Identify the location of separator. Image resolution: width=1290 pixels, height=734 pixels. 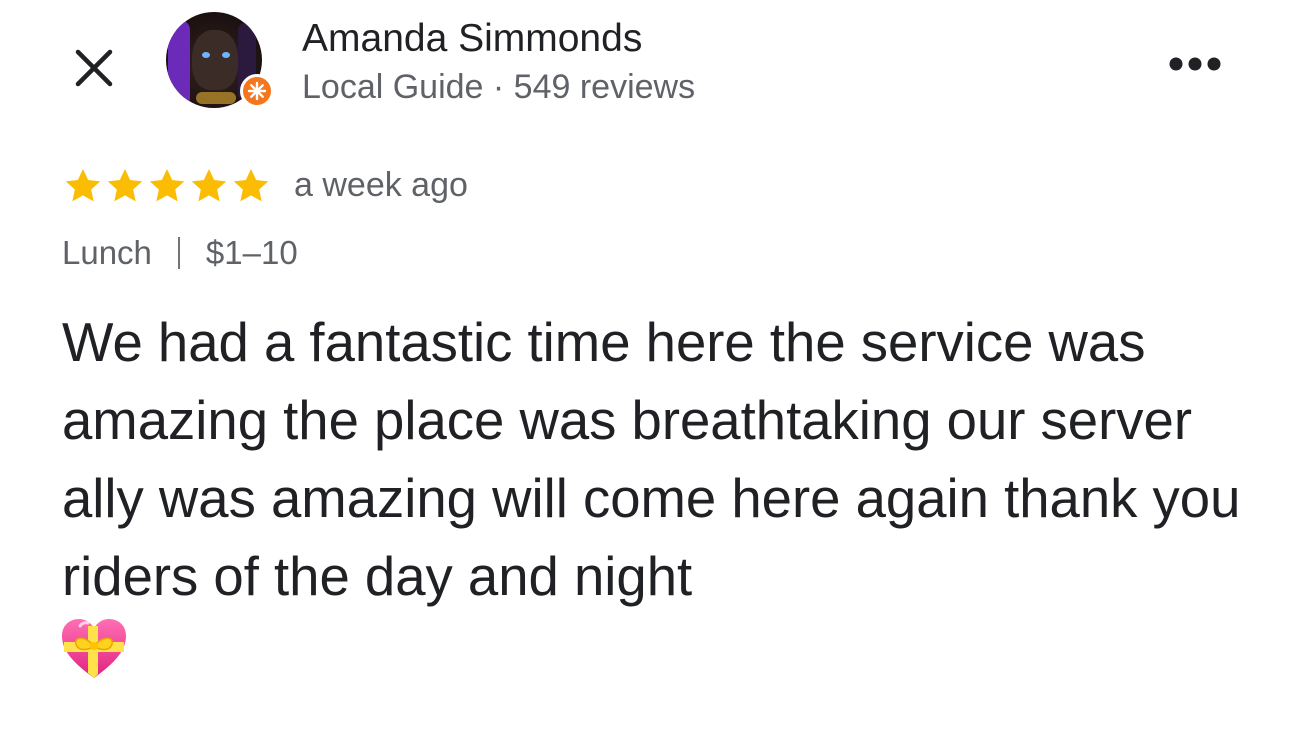
(178, 253).